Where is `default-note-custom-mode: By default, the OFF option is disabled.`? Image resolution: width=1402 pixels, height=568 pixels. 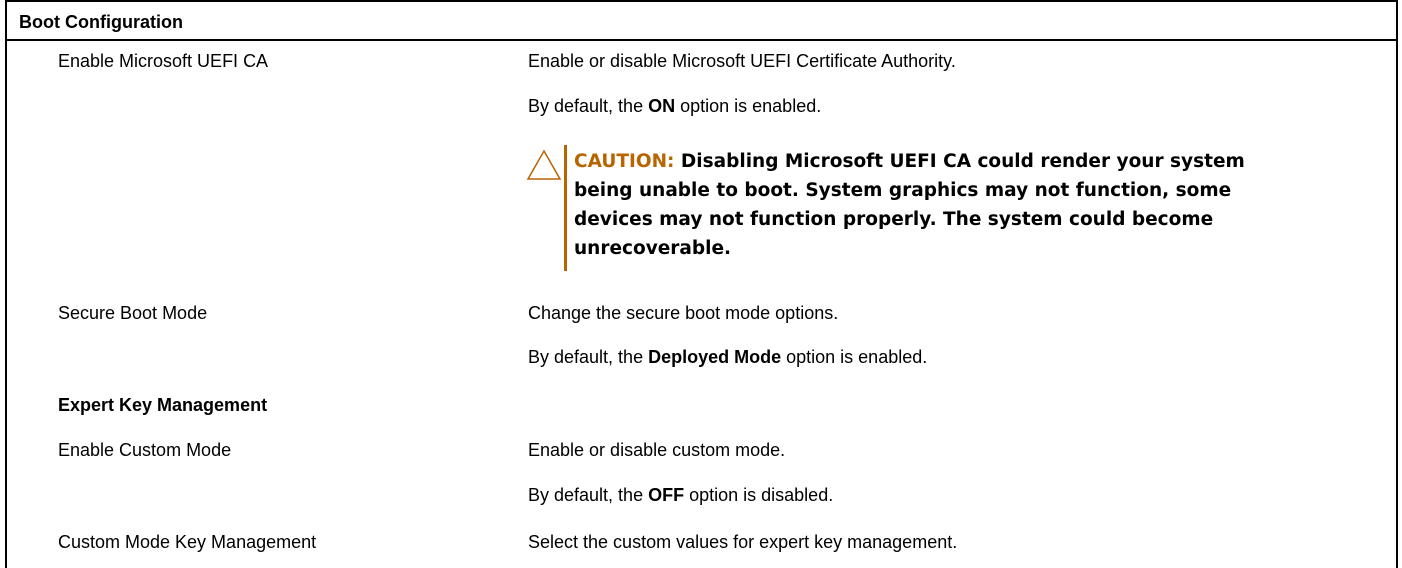
default-note-custom-mode: By default, the OFF option is disabled. is located at coordinates (681, 495).